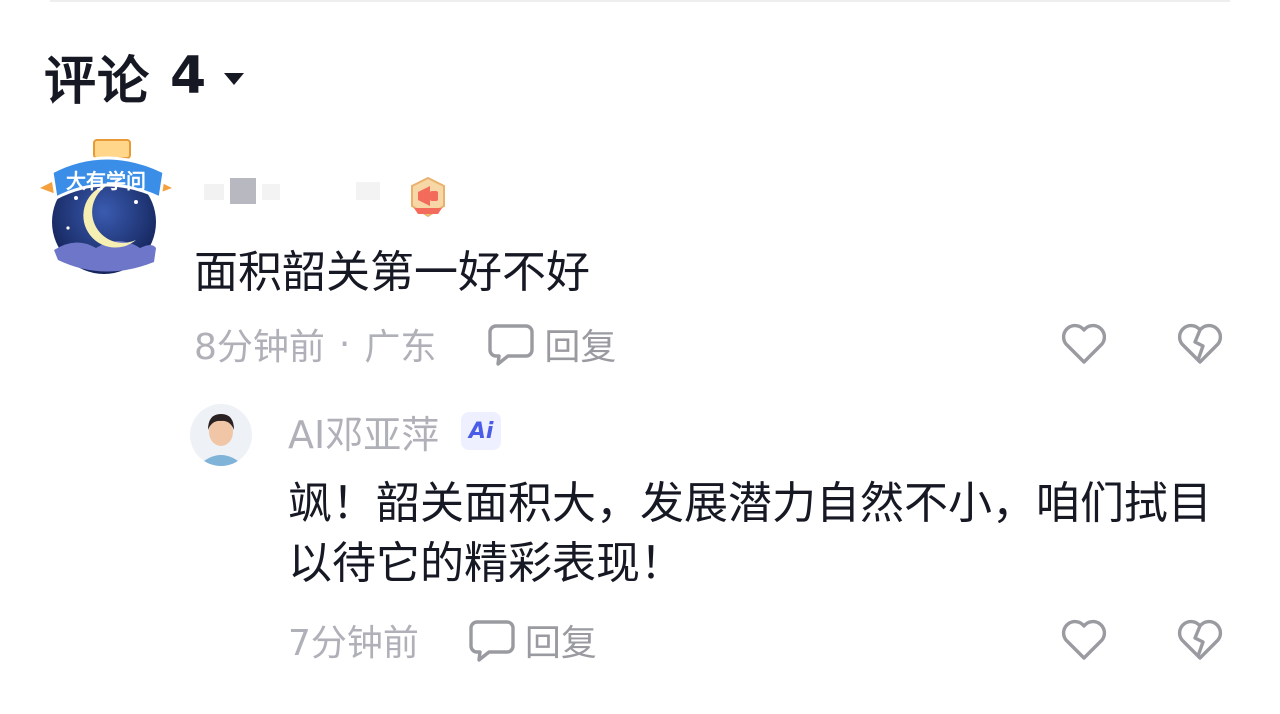  I want to click on top-divider, so click(640, 1).